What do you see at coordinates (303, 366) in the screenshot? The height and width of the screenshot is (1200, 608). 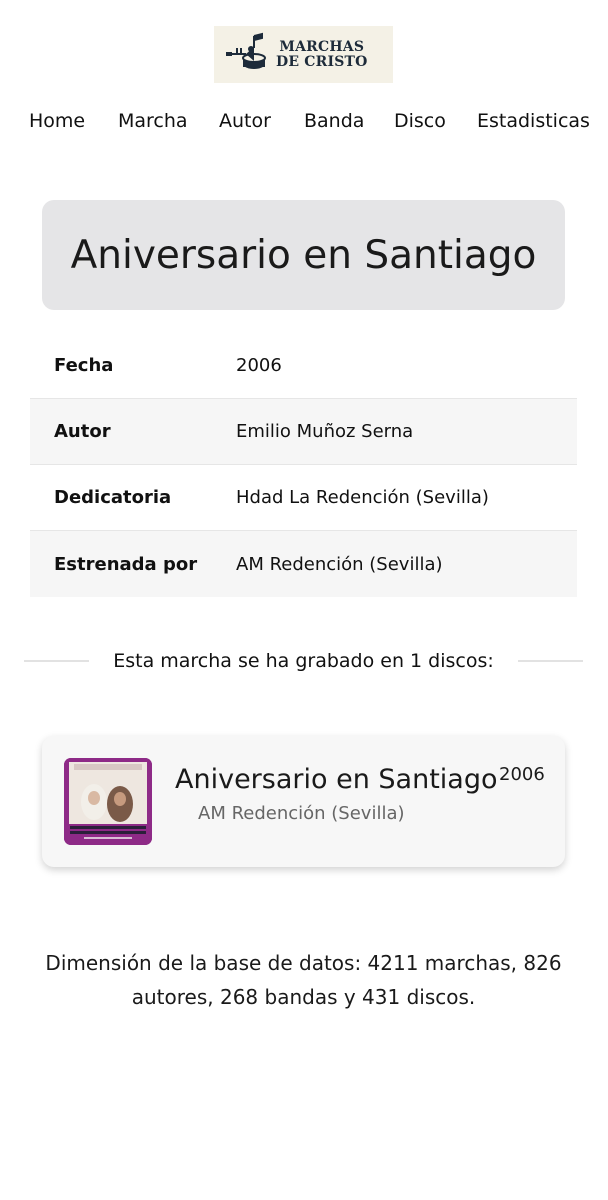 I see `detail-row-fecha: Fecha 2006` at bounding box center [303, 366].